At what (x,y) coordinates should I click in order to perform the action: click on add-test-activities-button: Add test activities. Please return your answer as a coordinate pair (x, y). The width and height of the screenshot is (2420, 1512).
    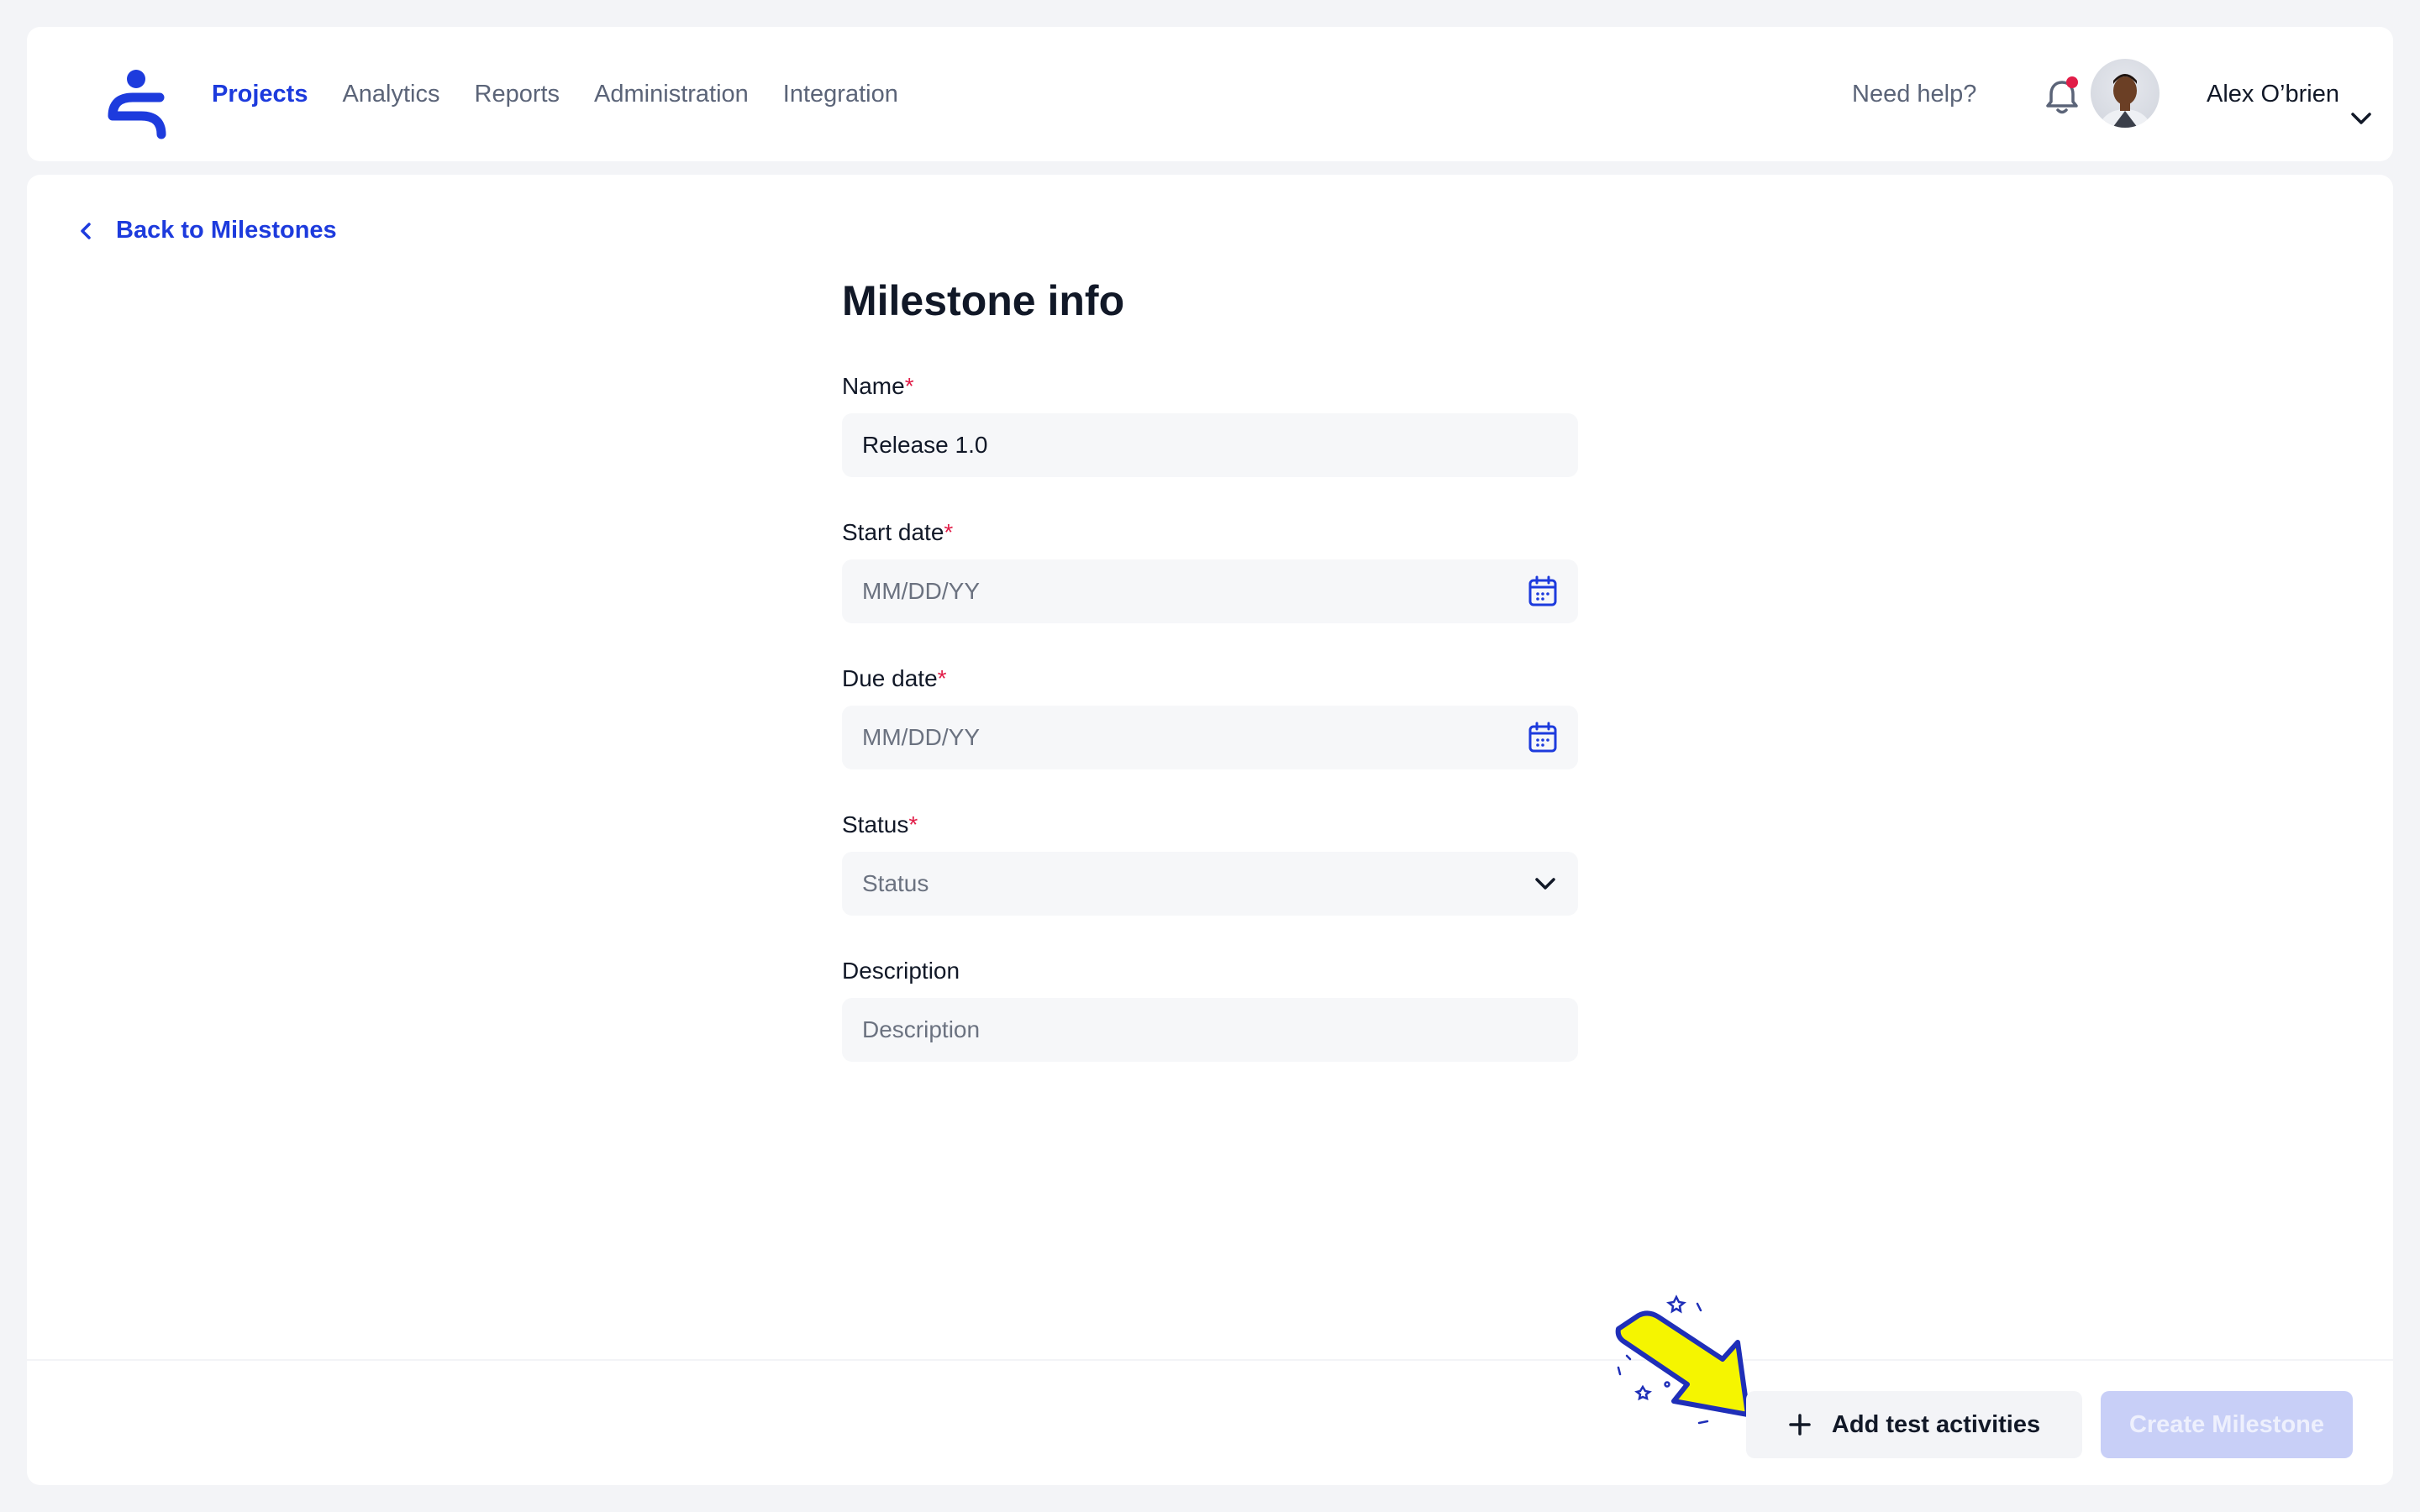
    Looking at the image, I should click on (1914, 1424).